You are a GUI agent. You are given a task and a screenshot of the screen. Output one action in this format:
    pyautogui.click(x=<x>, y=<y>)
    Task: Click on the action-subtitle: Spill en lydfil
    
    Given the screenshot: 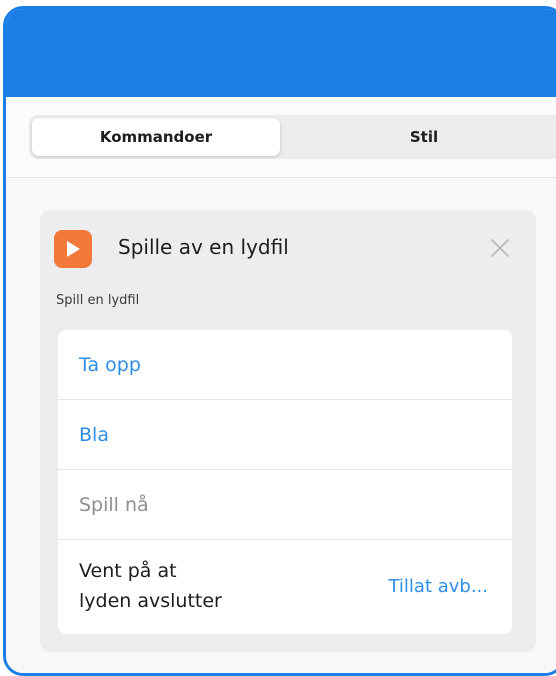 What is the action you would take?
    pyautogui.click(x=98, y=300)
    